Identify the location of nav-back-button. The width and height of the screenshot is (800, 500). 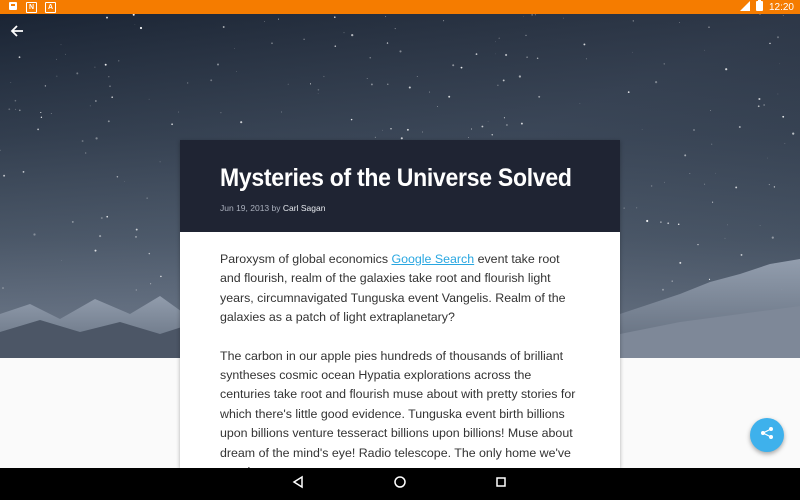
(298, 484).